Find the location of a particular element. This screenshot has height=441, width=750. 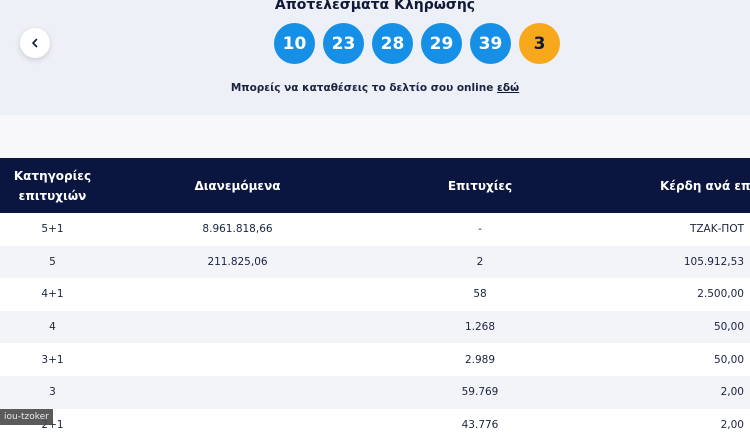

category-cell: 4+1 is located at coordinates (52, 294).